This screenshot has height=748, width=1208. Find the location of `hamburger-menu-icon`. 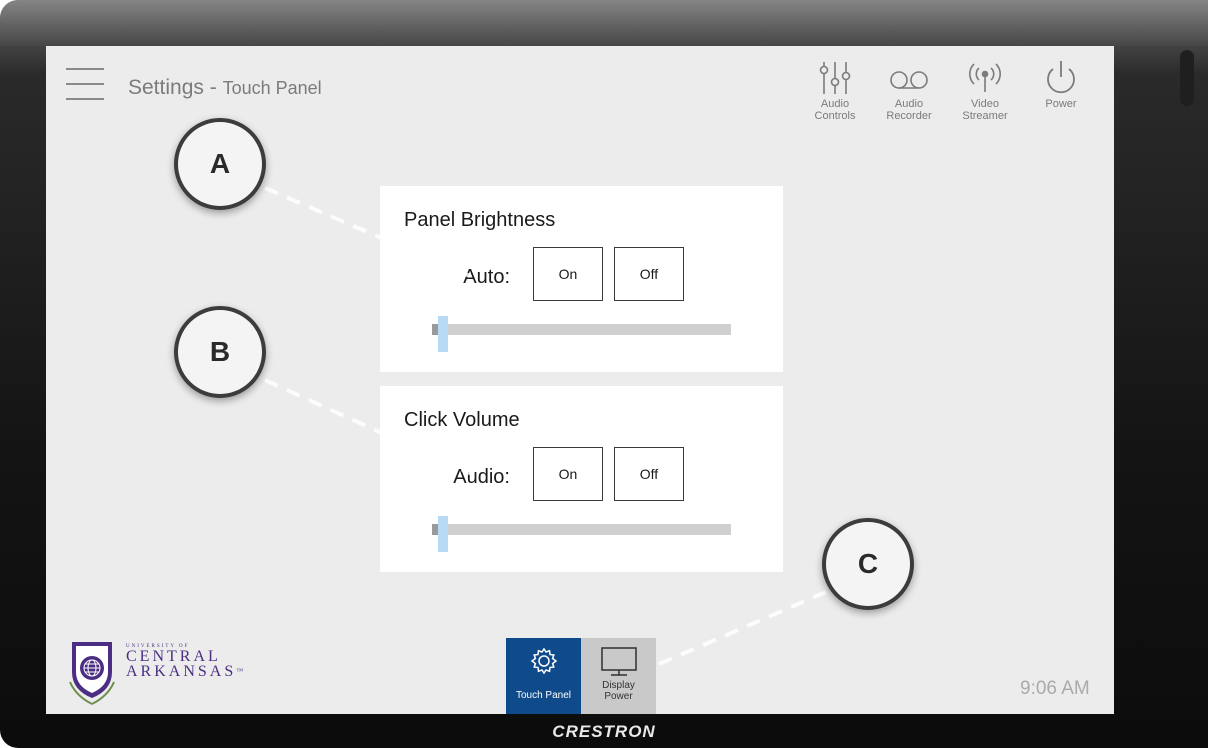

hamburger-menu-icon is located at coordinates (85, 84).